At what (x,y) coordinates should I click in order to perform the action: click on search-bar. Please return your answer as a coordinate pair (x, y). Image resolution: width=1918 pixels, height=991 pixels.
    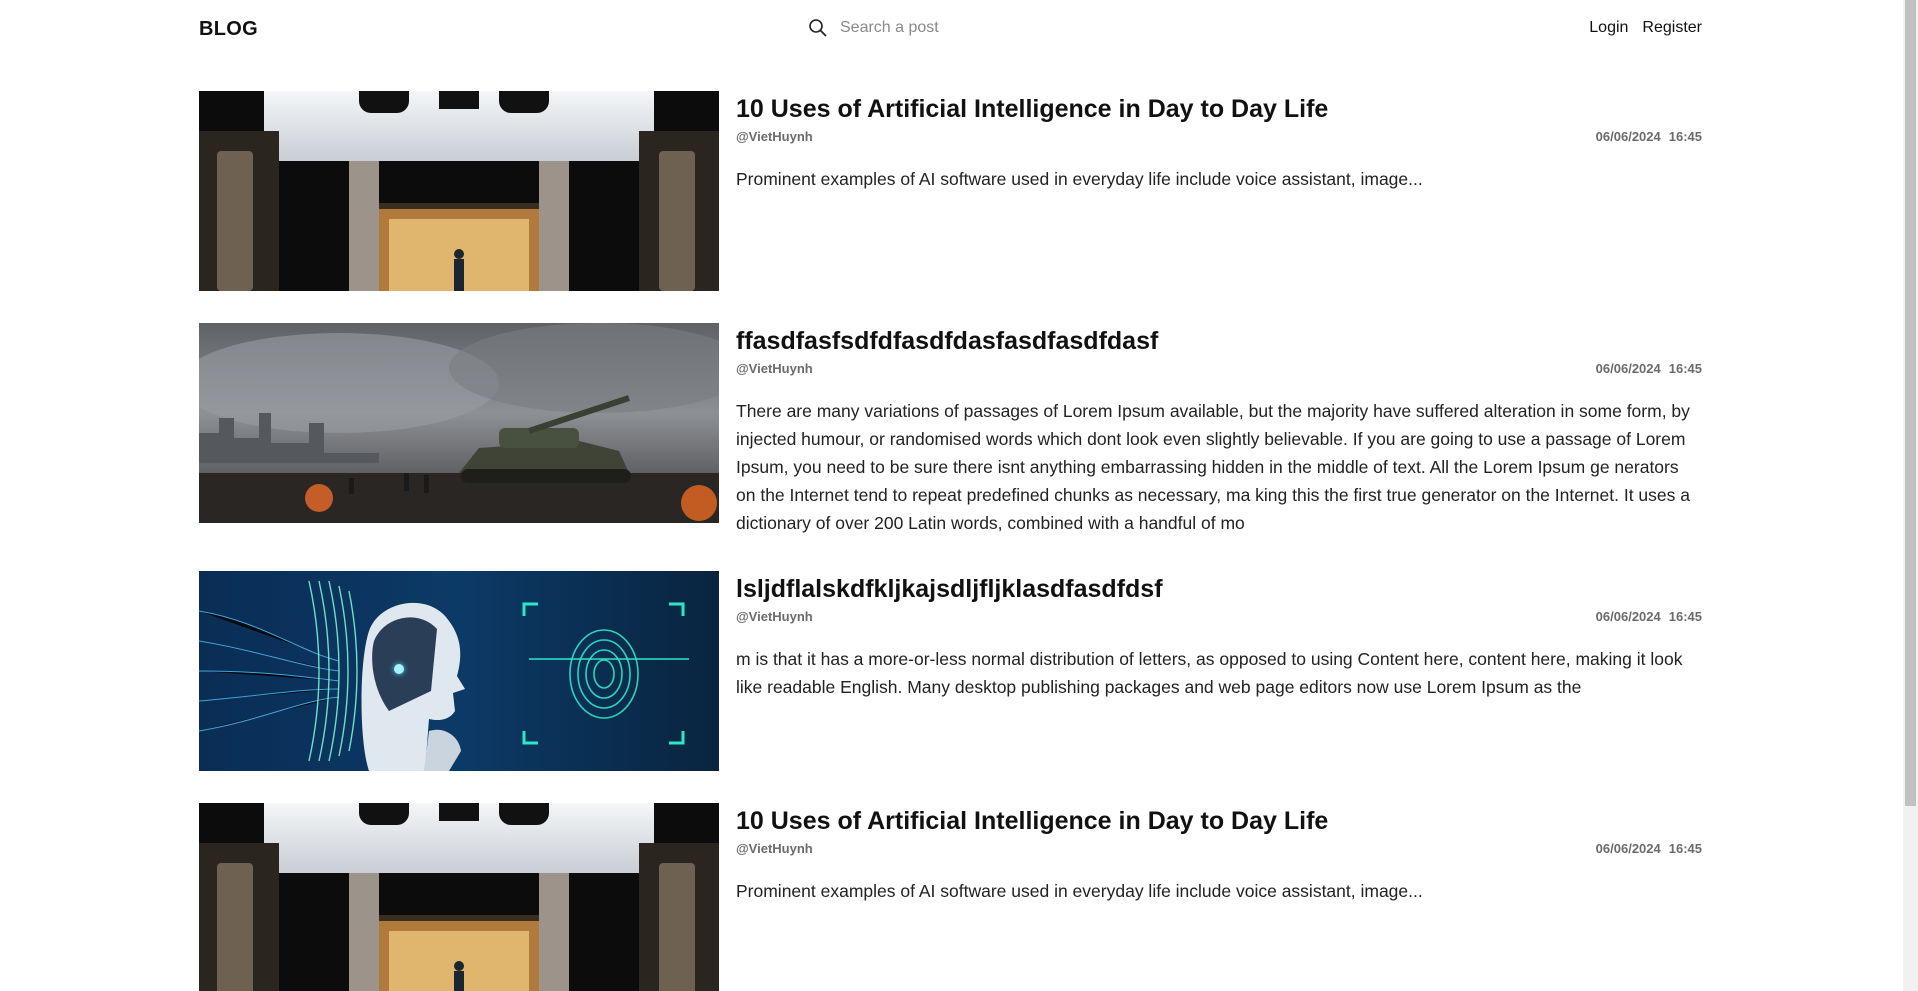
    Looking at the image, I should click on (954, 28).